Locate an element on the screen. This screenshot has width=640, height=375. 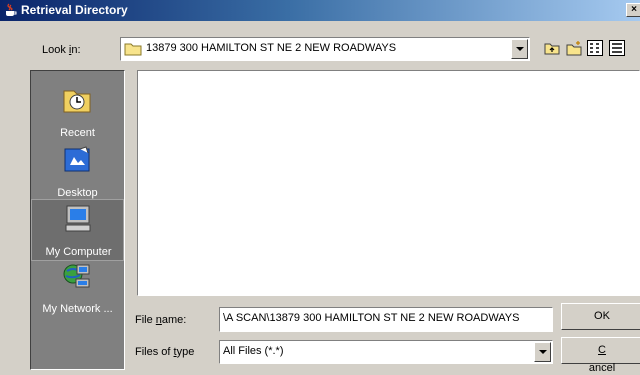
cancel-button: Cancel is located at coordinates (600, 355).